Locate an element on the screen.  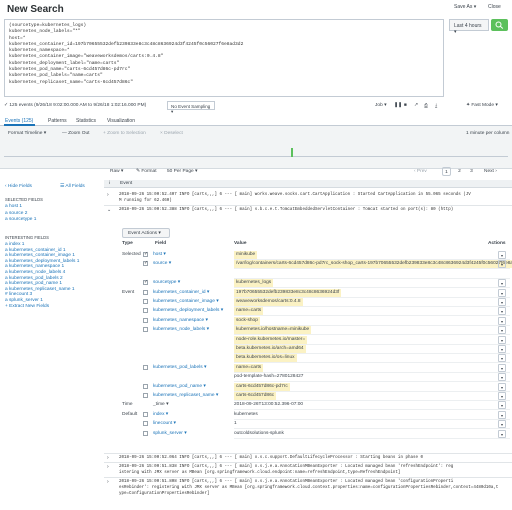
detail-field-row: Default index ▾ kubernetes ▾ is located at coordinates (314, 415).